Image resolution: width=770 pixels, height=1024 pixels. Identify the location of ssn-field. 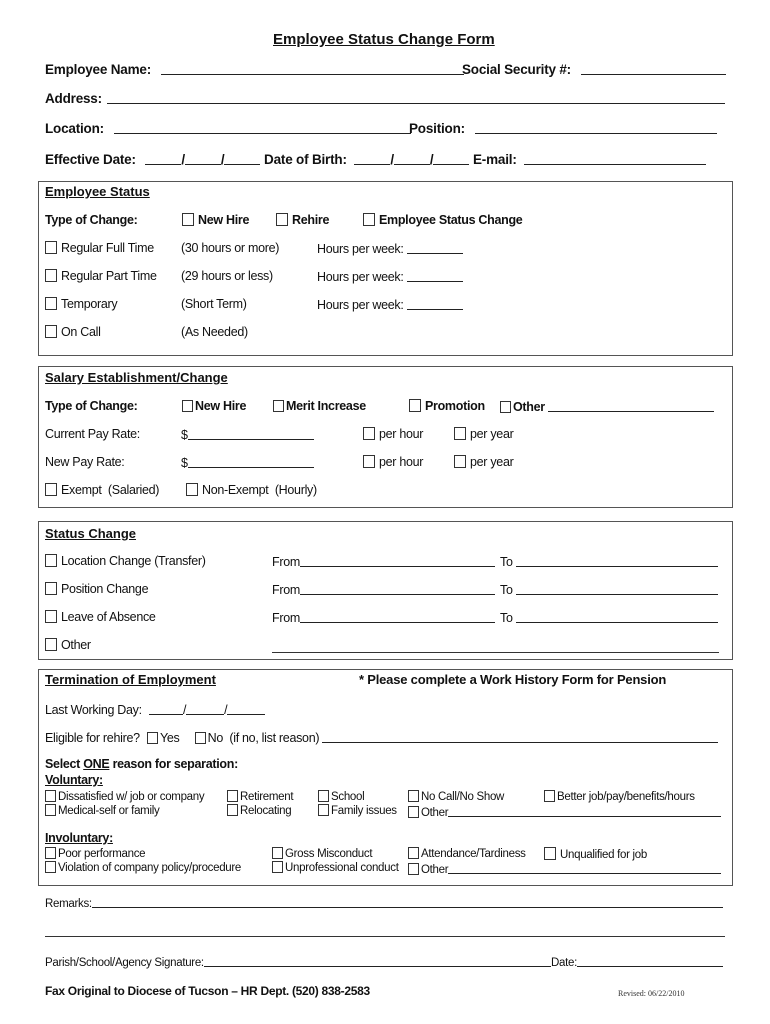
(653, 68).